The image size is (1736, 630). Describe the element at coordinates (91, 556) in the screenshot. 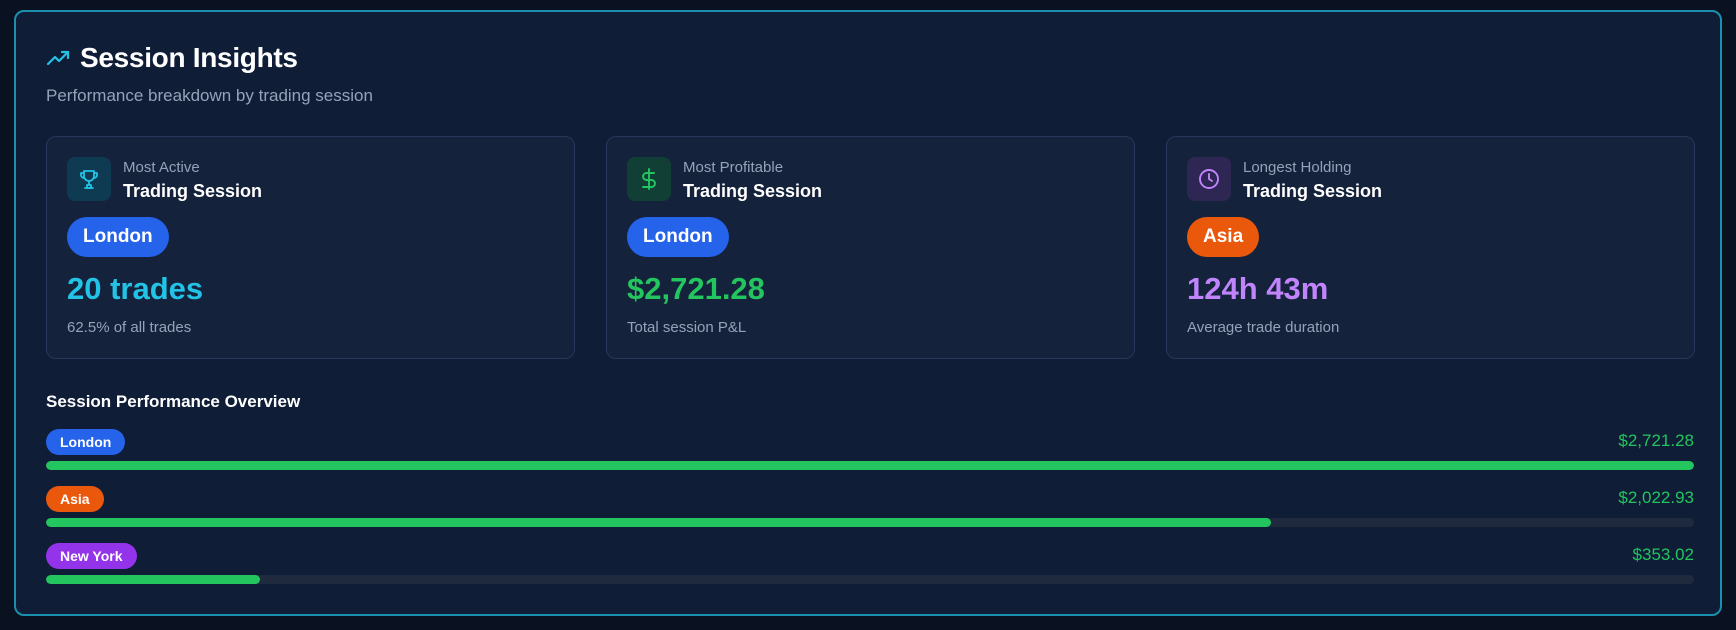

I see `session-badge-new-york: New York` at that location.